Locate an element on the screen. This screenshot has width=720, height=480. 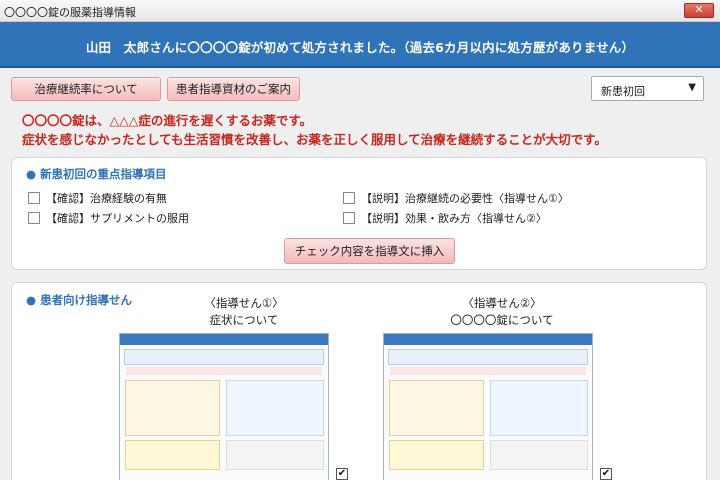
leaflet-1-checkbox: ✔ is located at coordinates (342, 474).